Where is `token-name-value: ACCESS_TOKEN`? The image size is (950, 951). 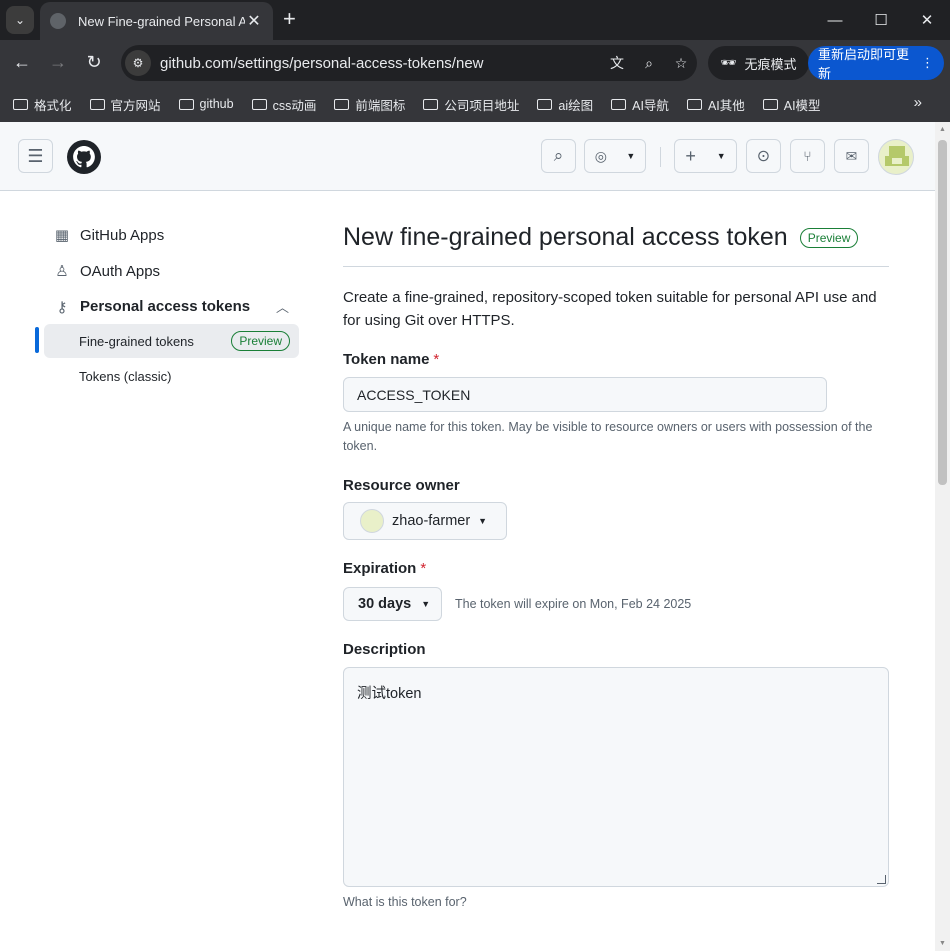 token-name-value: ACCESS_TOKEN is located at coordinates (413, 395).